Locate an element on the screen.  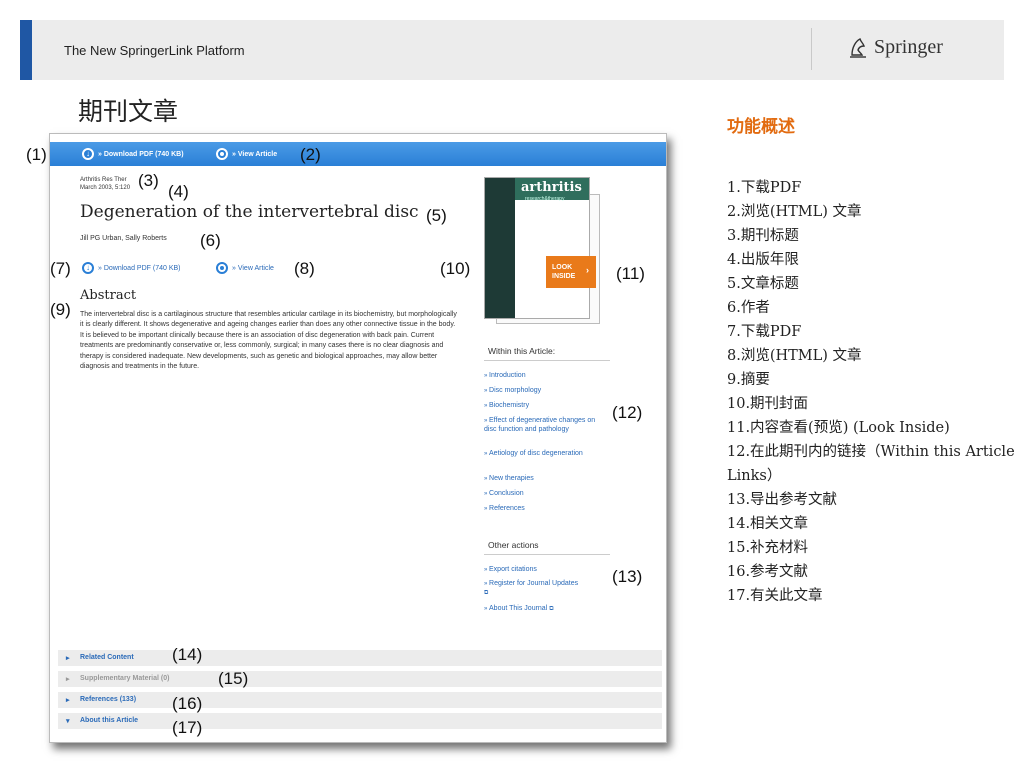
callout-13: (13) is located at coordinates (627, 576).